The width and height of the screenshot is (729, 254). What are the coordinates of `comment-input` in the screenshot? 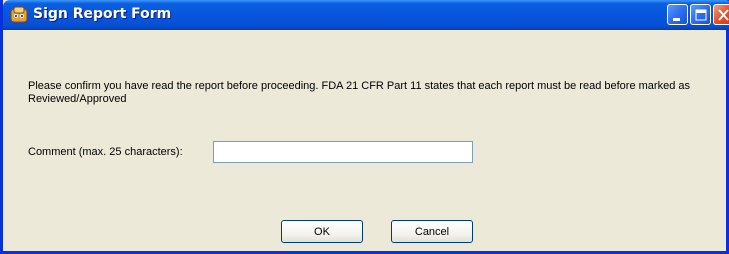 It's located at (343, 152).